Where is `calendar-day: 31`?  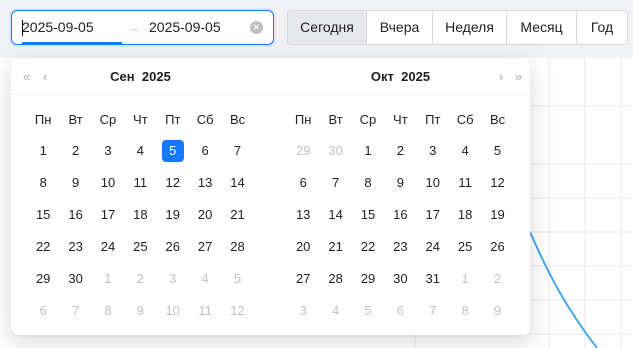
calendar-day: 31 is located at coordinates (433, 279).